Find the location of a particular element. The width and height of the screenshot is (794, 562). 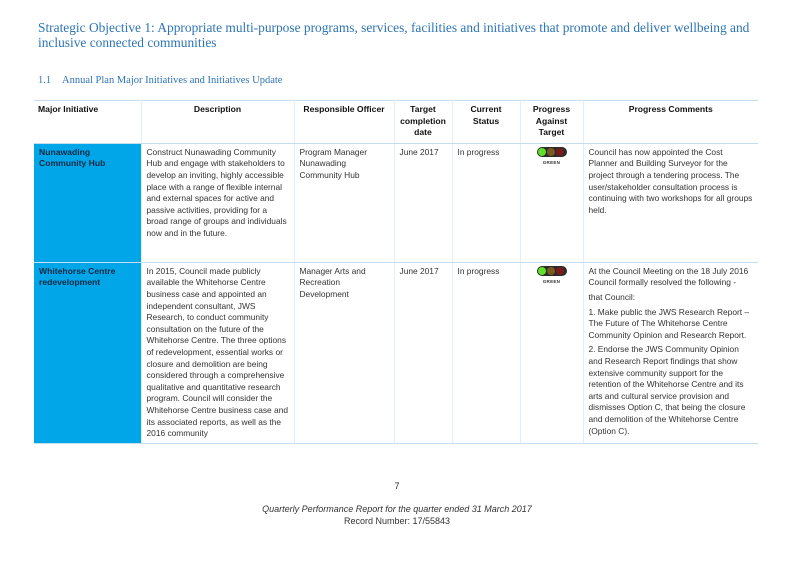

header-progress: Progress Against Target is located at coordinates (551, 122).